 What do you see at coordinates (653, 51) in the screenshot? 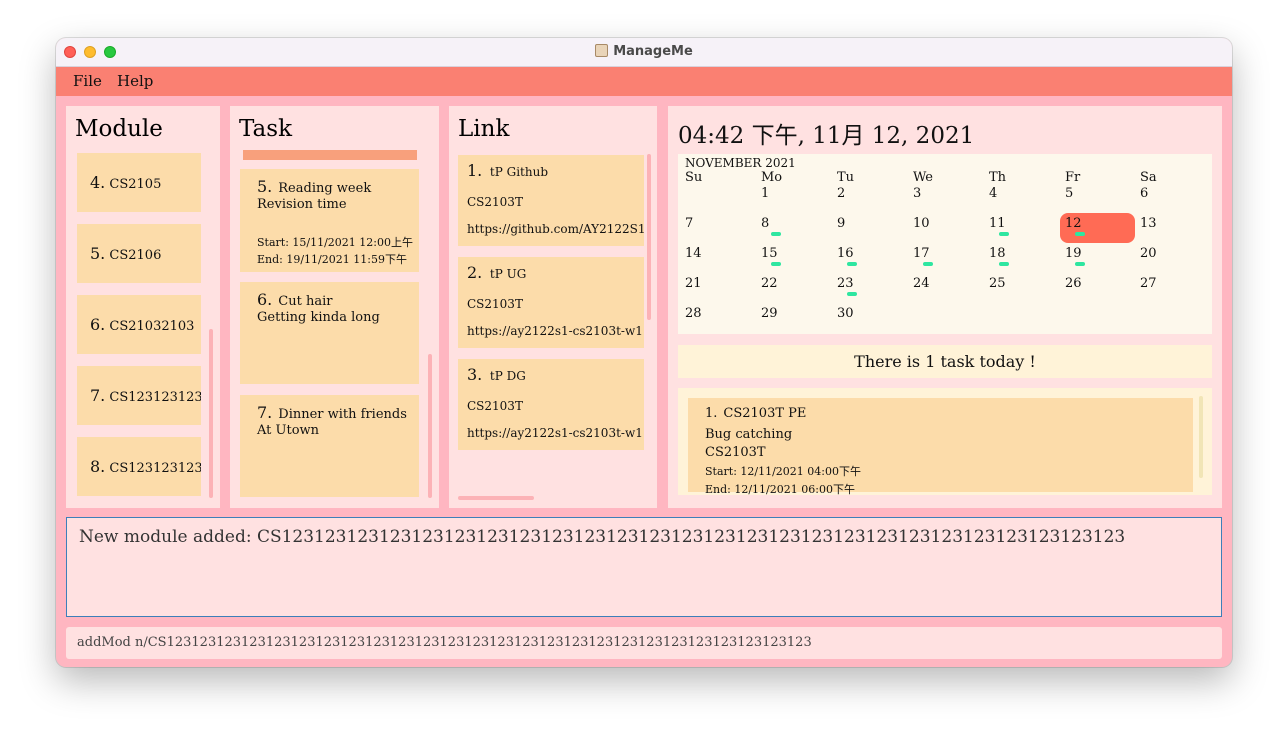
I see `window-title: ManageMe` at bounding box center [653, 51].